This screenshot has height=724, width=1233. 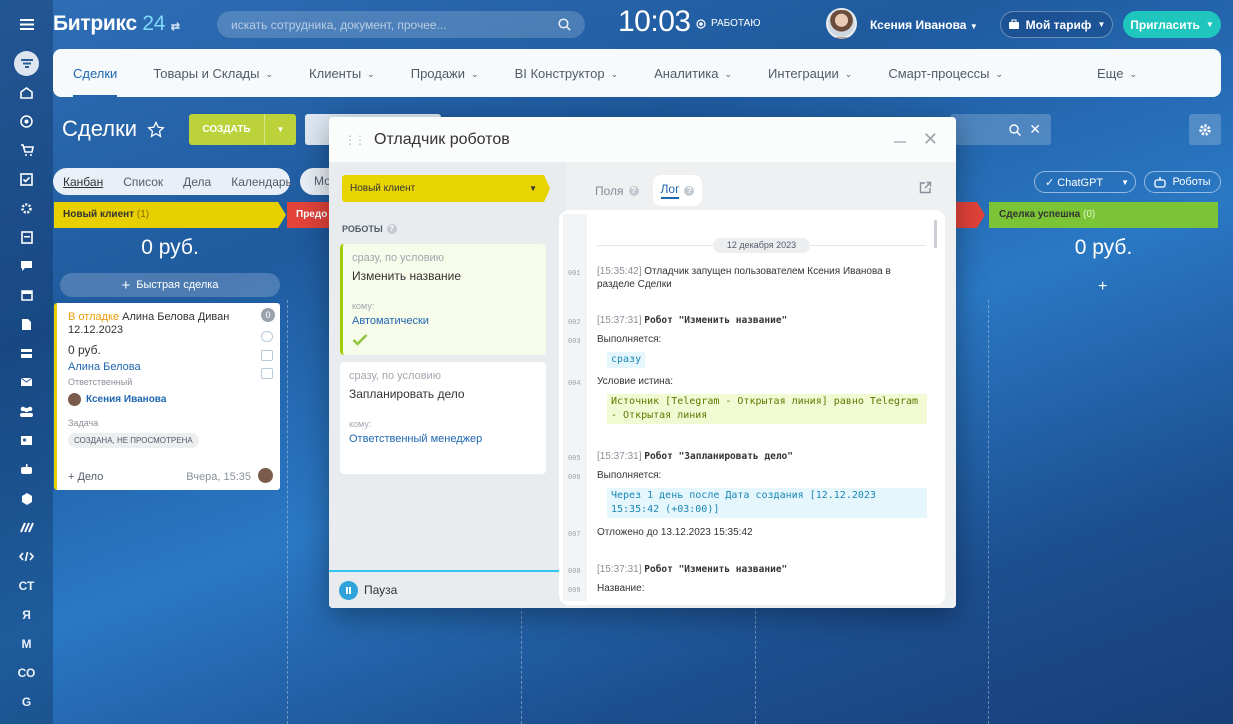 I want to click on market-icon, so click(x=26, y=527).